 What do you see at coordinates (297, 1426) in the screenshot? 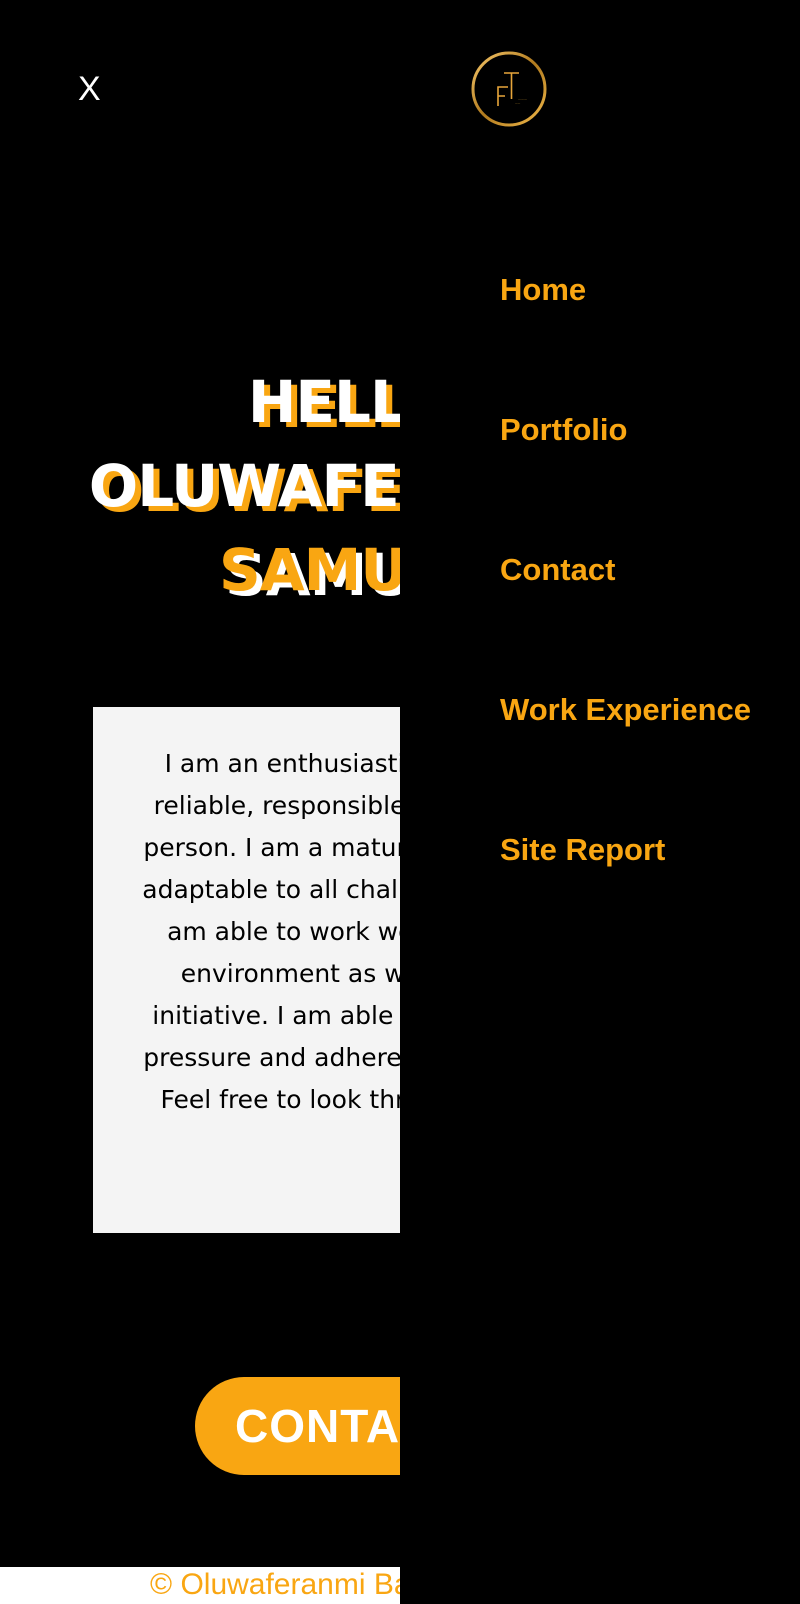
I see `contact-me-button: CONTACT ME` at bounding box center [297, 1426].